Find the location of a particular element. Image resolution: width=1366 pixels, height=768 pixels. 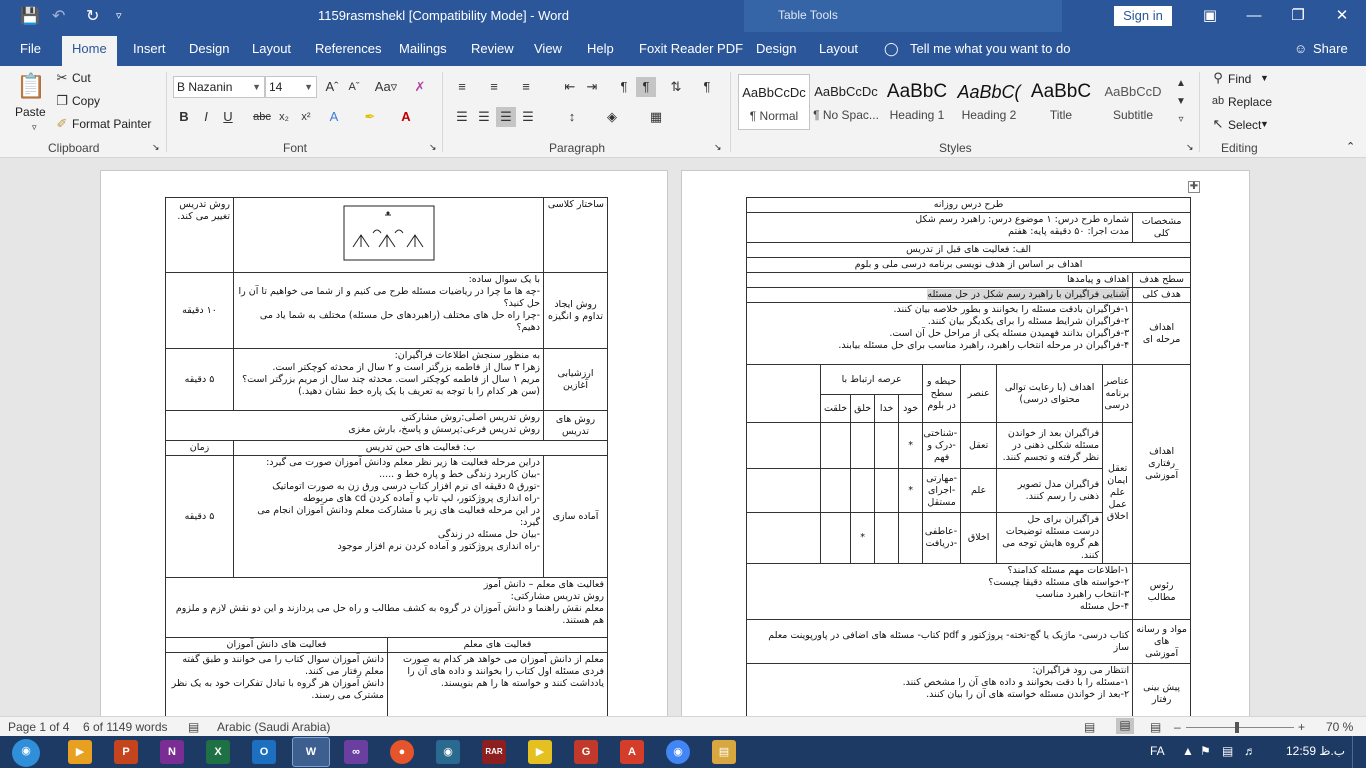

tab-design: Design is located at coordinates (209, 48).